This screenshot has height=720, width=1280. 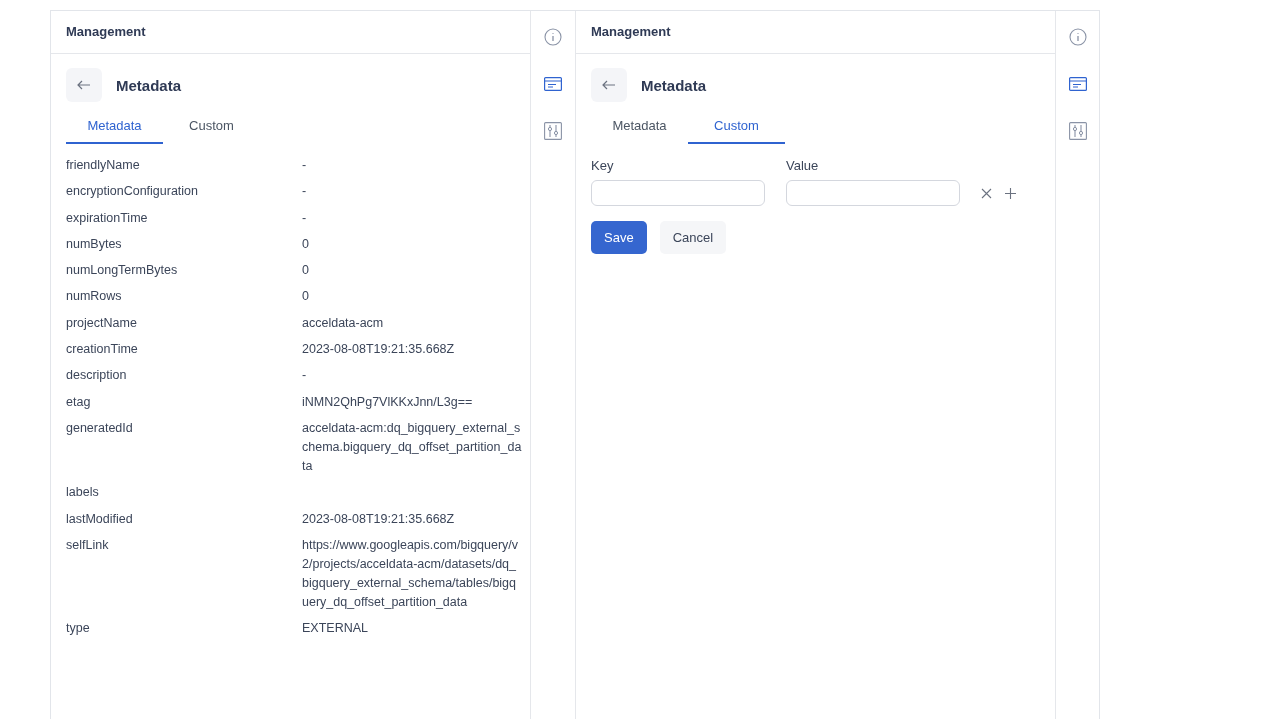 I want to click on property-value: EXTERNAL, so click(x=335, y=629).